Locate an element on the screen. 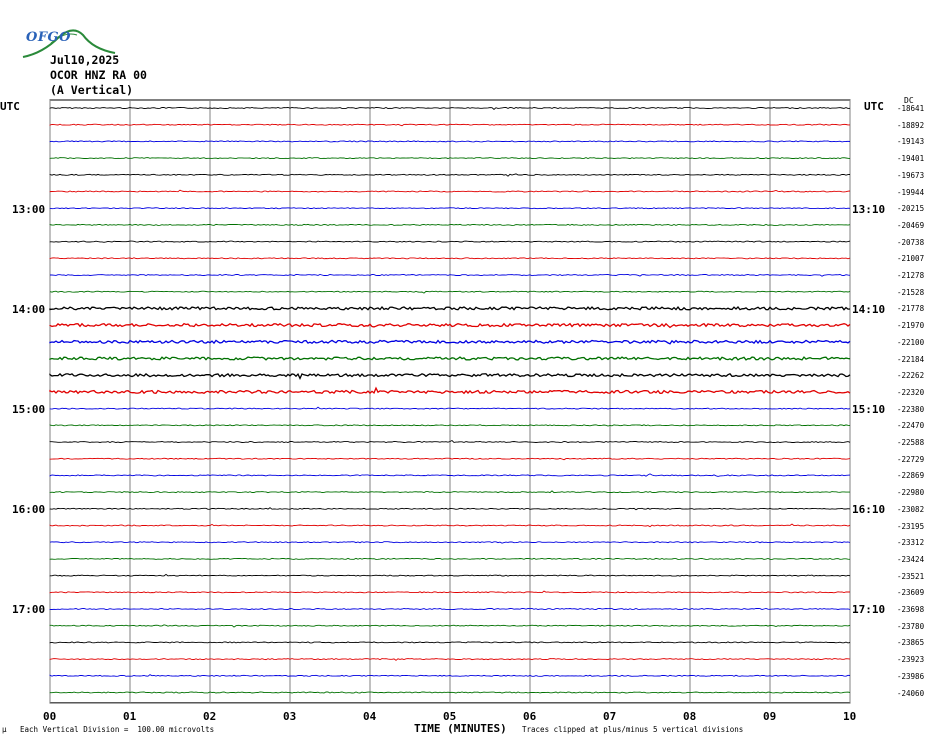  dc-value-label: -22380 is located at coordinates (911, 409).